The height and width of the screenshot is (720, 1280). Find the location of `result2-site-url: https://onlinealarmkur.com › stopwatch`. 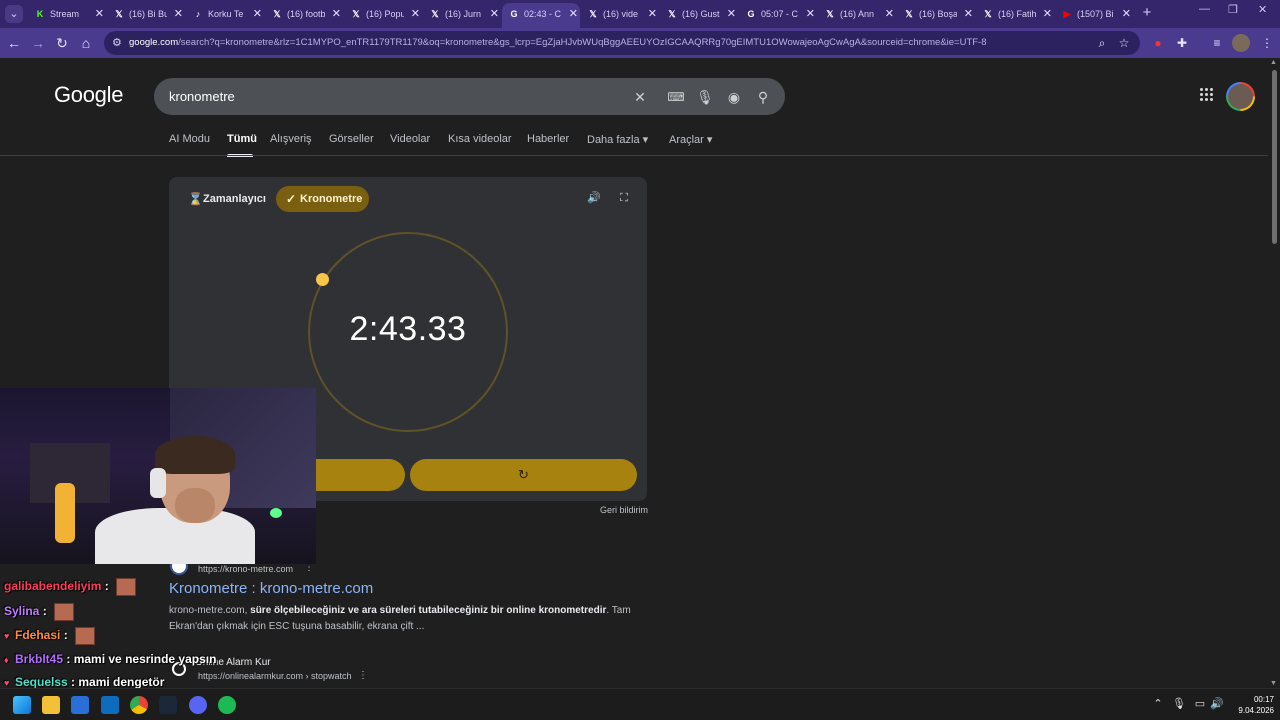

result2-site-url: https://onlinealarmkur.com › stopwatch is located at coordinates (275, 676).